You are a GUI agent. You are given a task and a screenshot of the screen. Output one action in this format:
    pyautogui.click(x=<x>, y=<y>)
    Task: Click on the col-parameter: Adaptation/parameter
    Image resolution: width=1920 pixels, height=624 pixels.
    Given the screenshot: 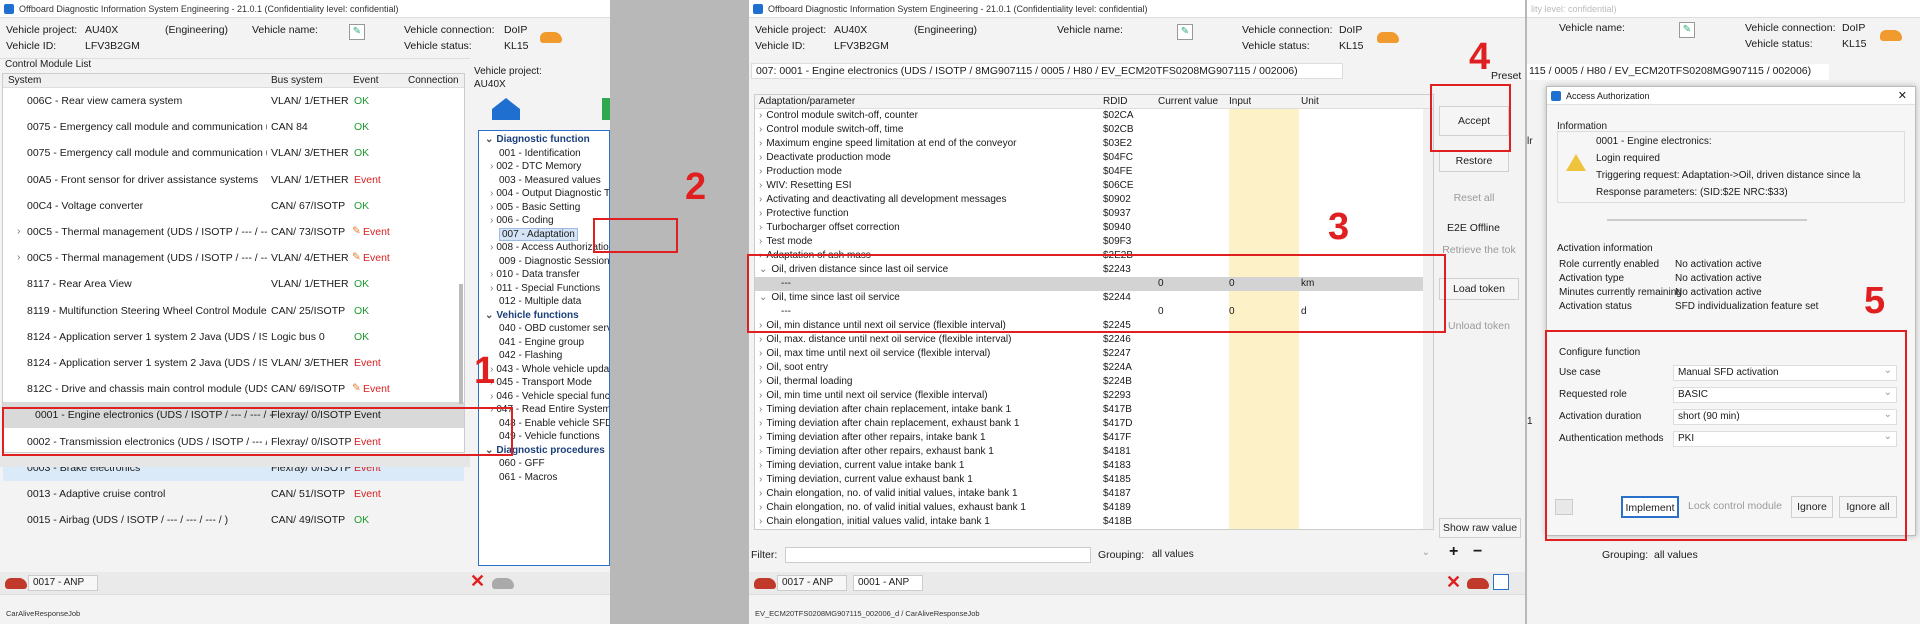 What is the action you would take?
    pyautogui.click(x=807, y=102)
    